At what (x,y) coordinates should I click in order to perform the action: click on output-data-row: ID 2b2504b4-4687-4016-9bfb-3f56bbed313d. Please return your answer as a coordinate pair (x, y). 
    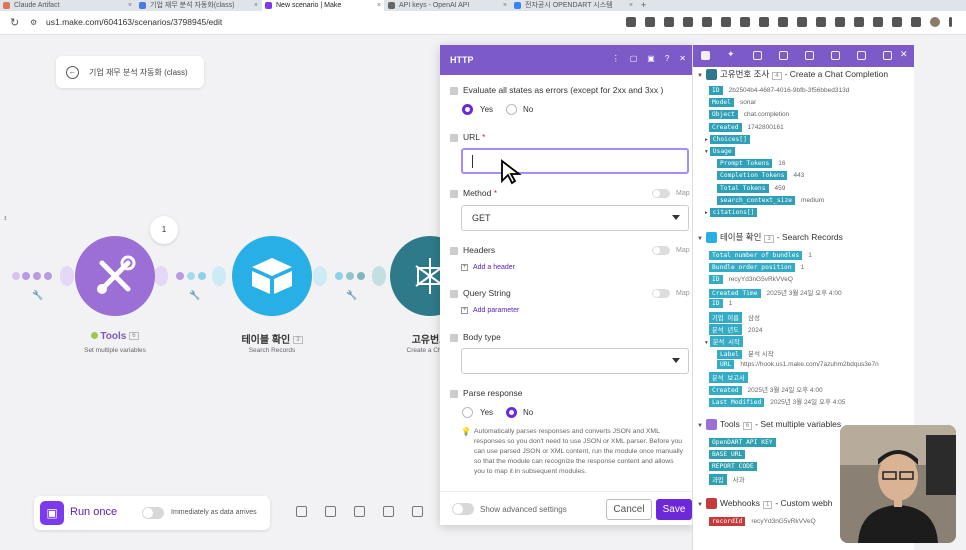
    Looking at the image, I should click on (779, 90).